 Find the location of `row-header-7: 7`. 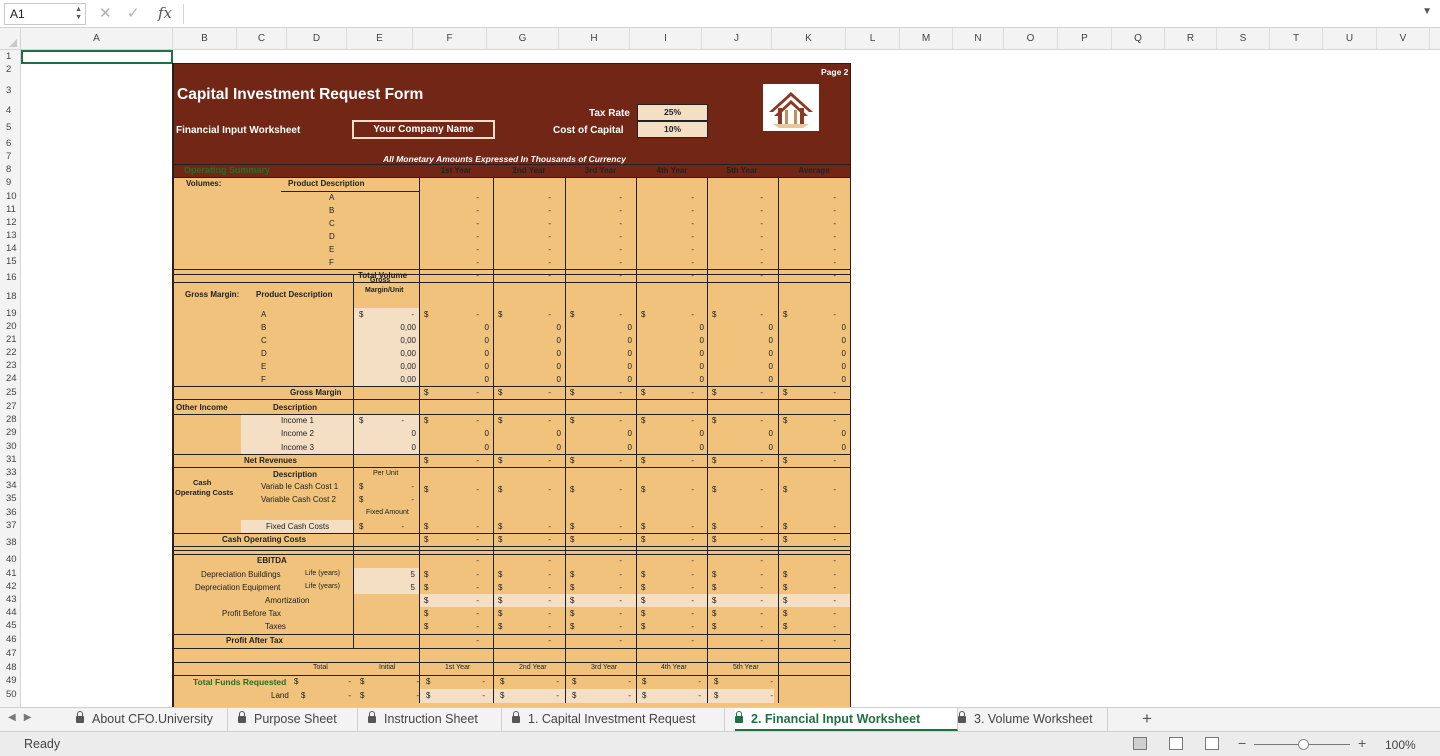

row-header-7: 7 is located at coordinates (10, 156).